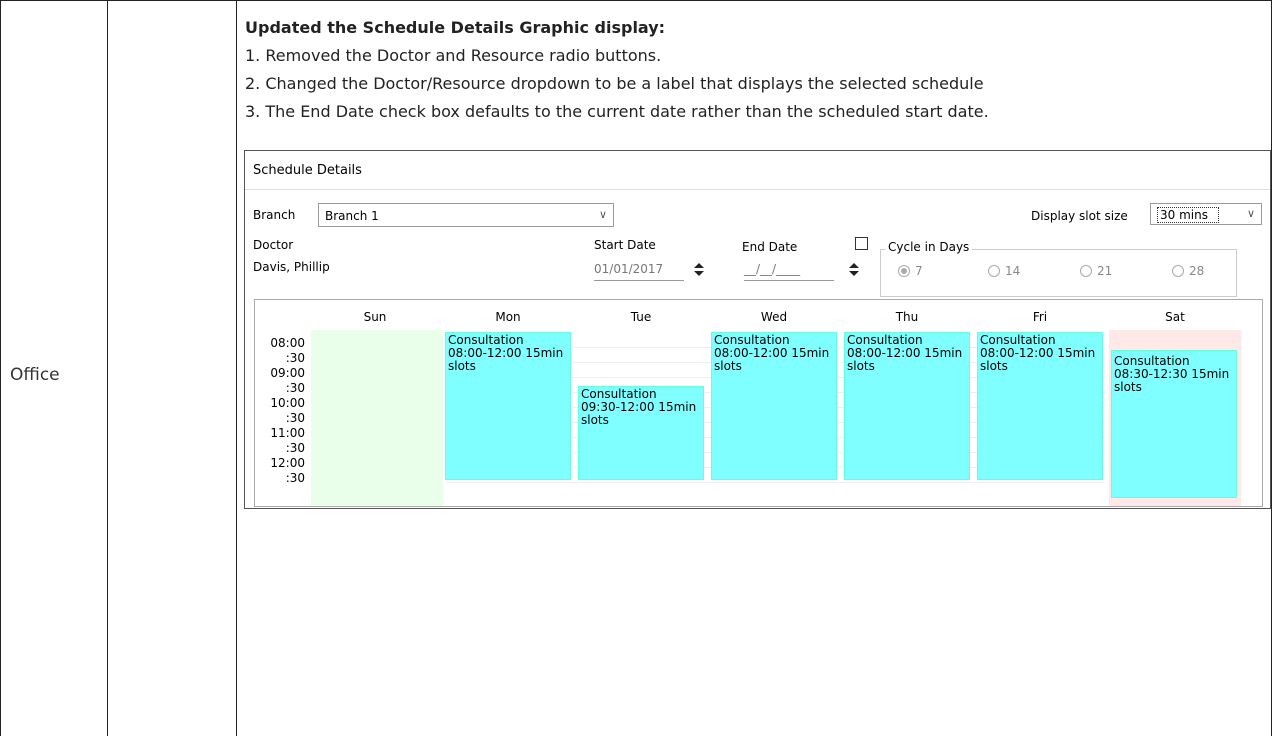  What do you see at coordinates (1040, 406) in the screenshot?
I see `appointment-fri: Consultation 08:00-12:00 15min slots` at bounding box center [1040, 406].